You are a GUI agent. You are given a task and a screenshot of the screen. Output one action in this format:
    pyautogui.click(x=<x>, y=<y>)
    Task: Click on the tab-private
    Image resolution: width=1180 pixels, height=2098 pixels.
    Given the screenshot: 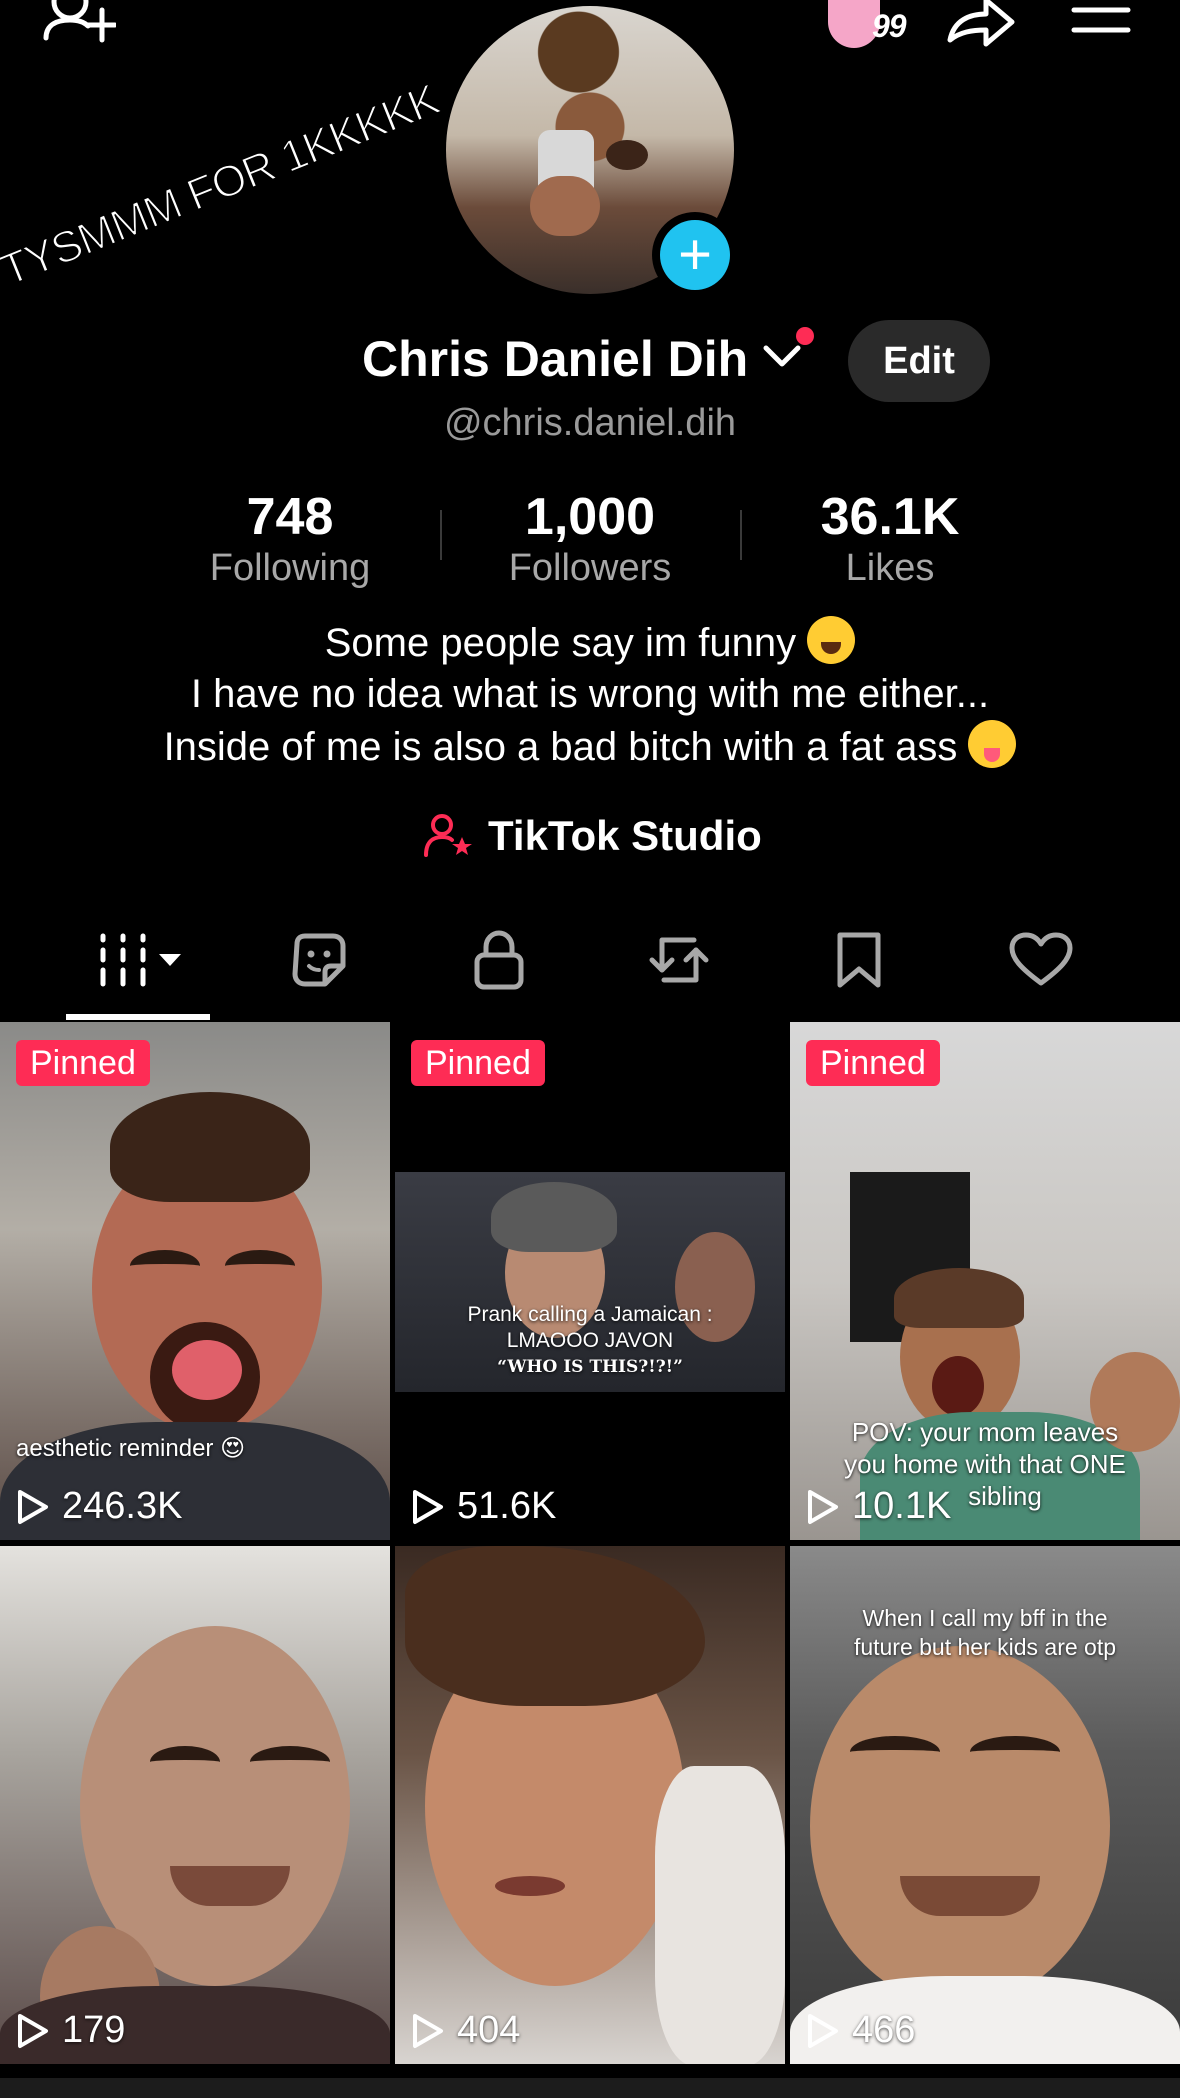 What is the action you would take?
    pyautogui.click(x=499, y=960)
    